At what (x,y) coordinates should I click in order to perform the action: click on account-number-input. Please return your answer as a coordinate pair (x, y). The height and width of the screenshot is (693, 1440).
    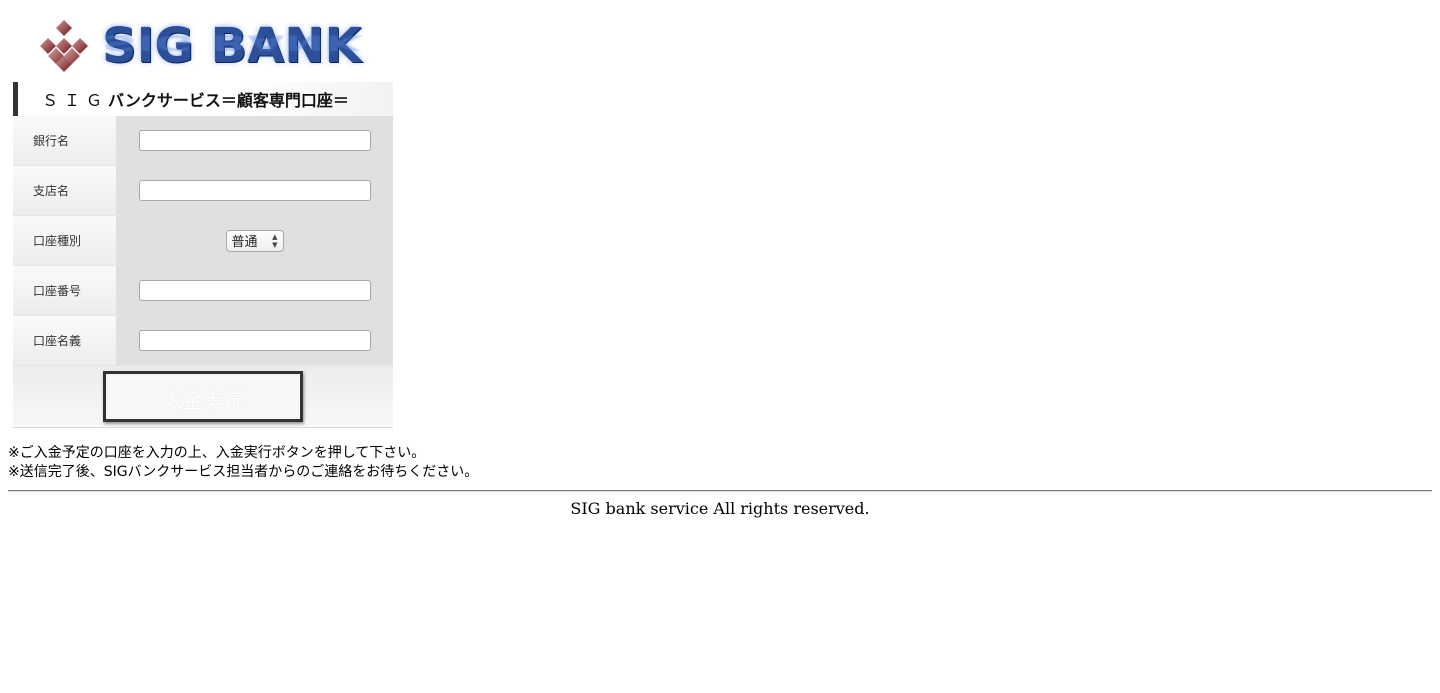
    Looking at the image, I should click on (254, 290).